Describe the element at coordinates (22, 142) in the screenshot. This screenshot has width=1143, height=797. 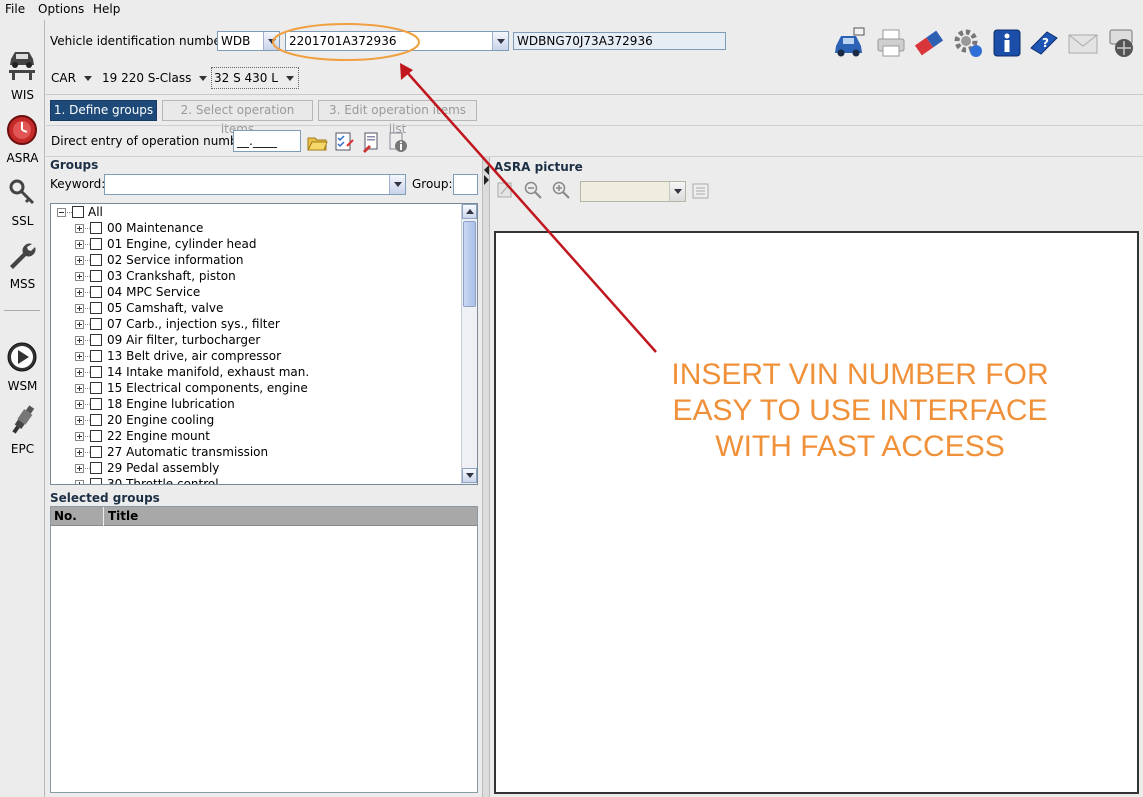
I see `sidebar-item-asra: ASRA` at that location.